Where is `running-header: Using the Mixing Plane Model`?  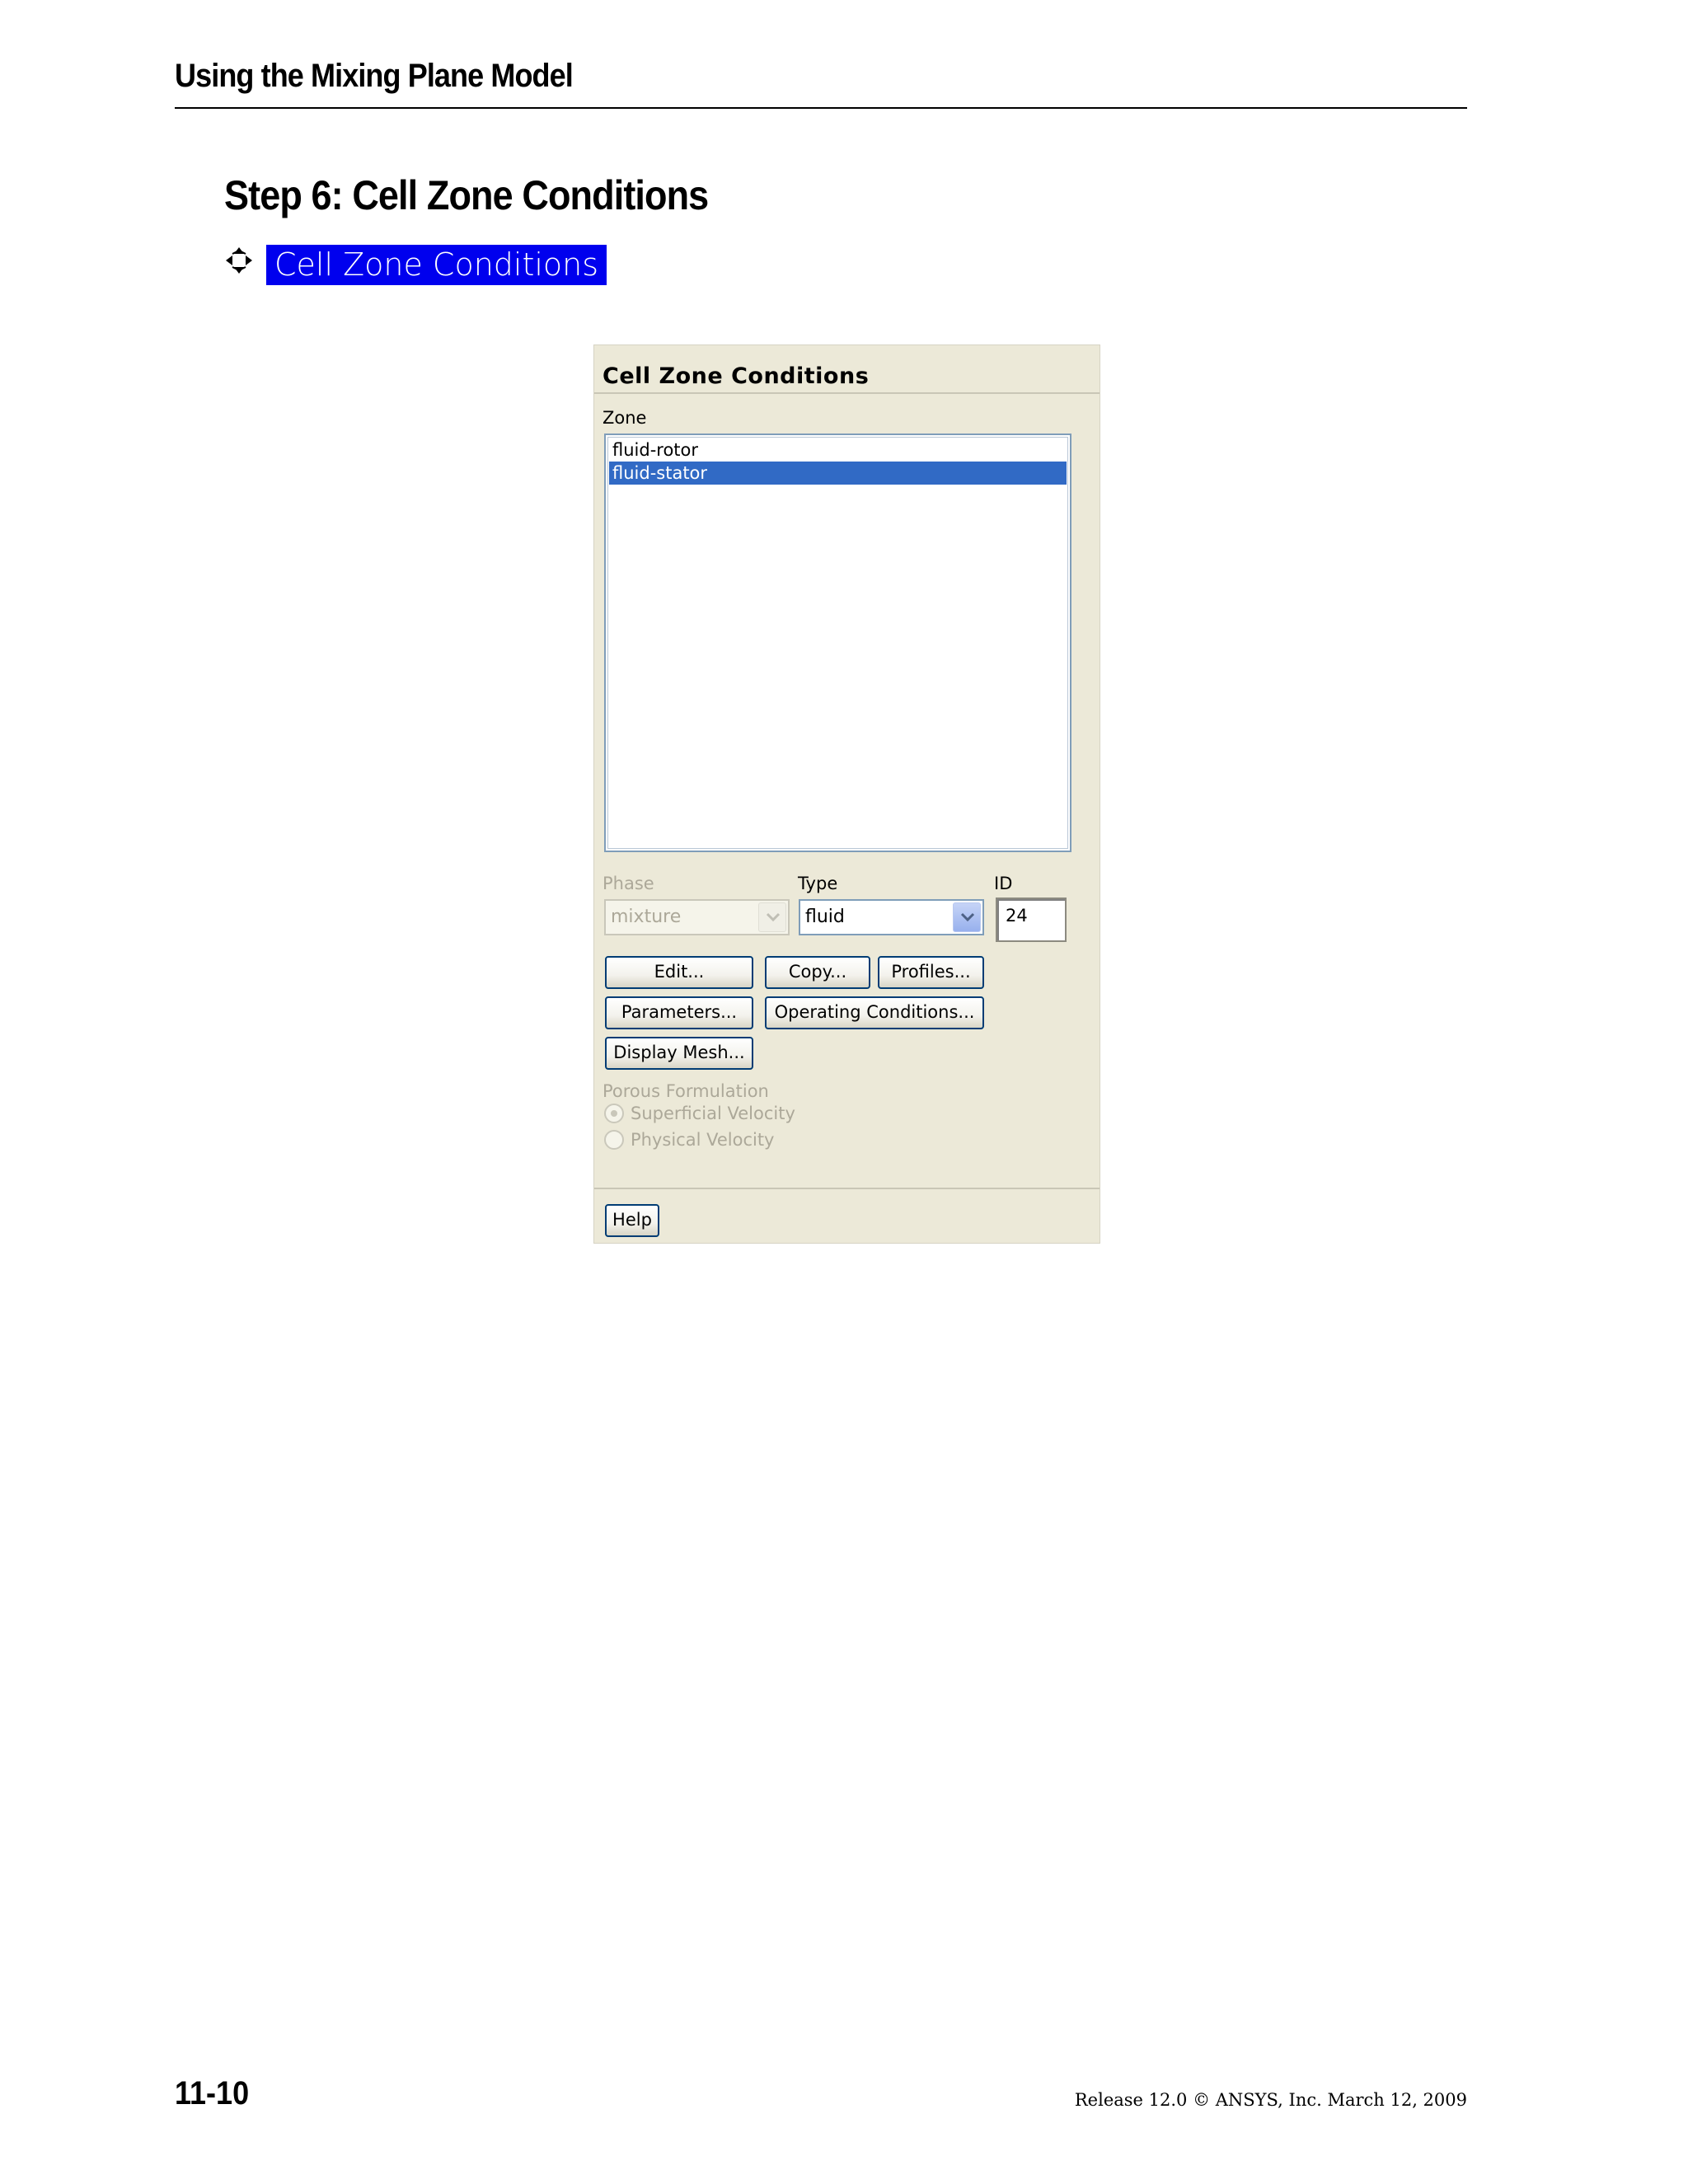
running-header: Using the Mixing Plane Model is located at coordinates (375, 76).